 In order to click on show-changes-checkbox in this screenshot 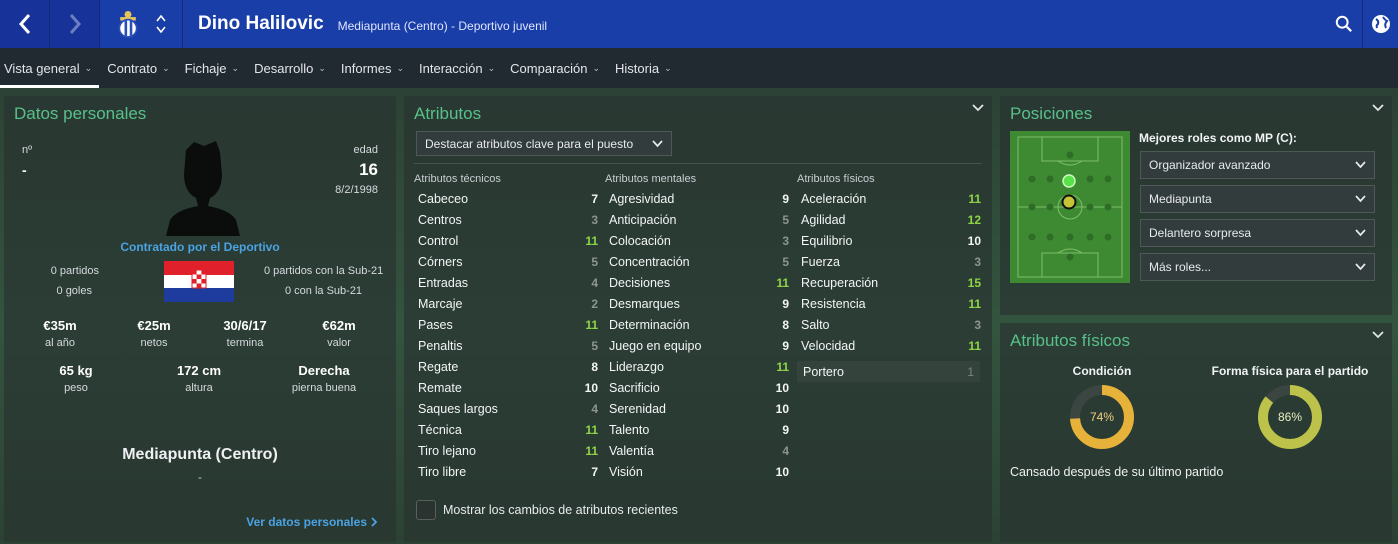, I will do `click(426, 510)`.